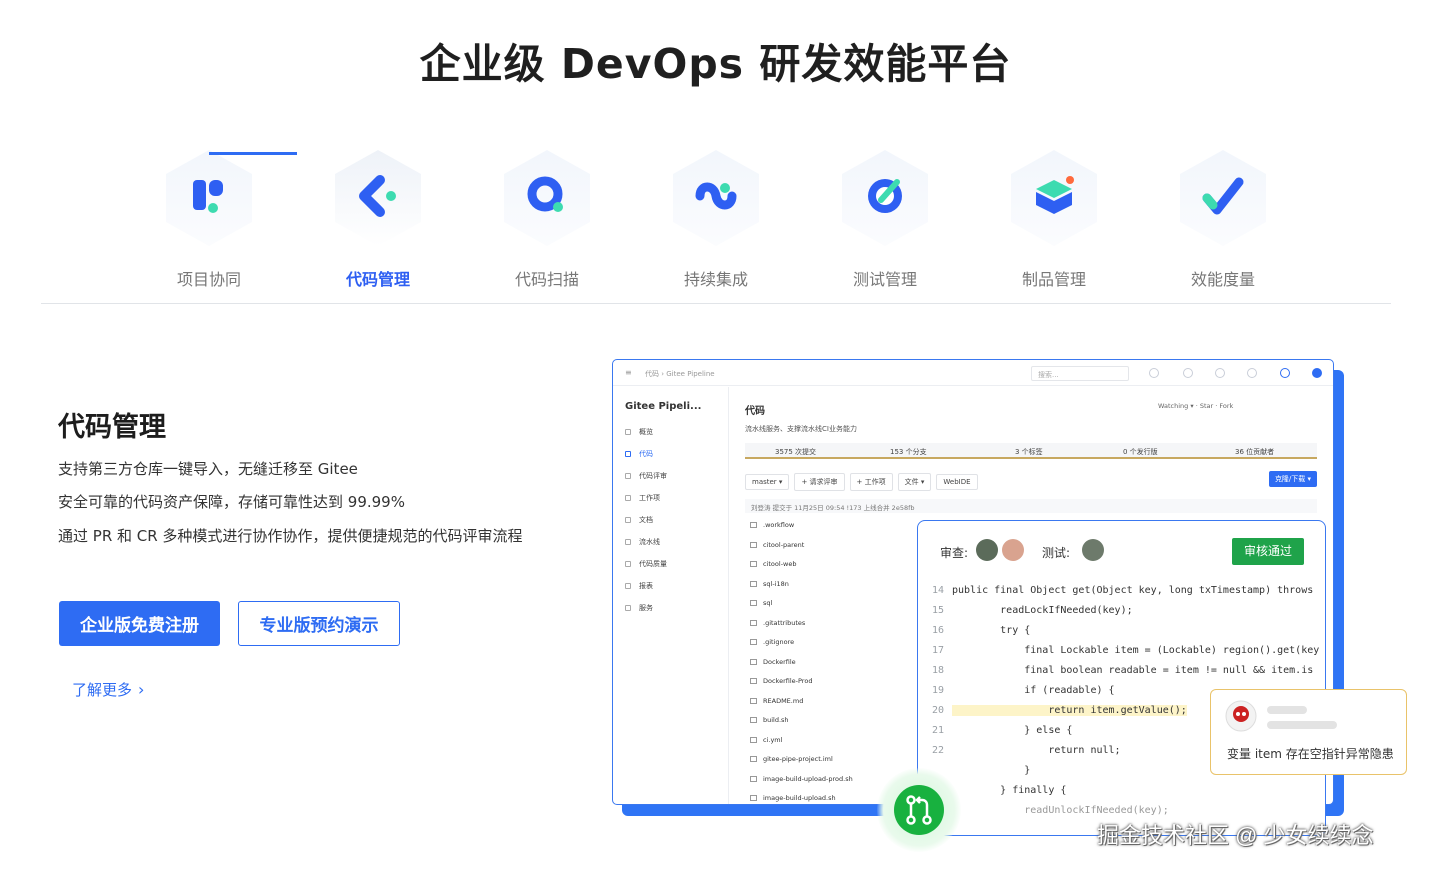 This screenshot has width=1431, height=871. What do you see at coordinates (954, 553) in the screenshot?
I see `reviewer-label: 审查:` at bounding box center [954, 553].